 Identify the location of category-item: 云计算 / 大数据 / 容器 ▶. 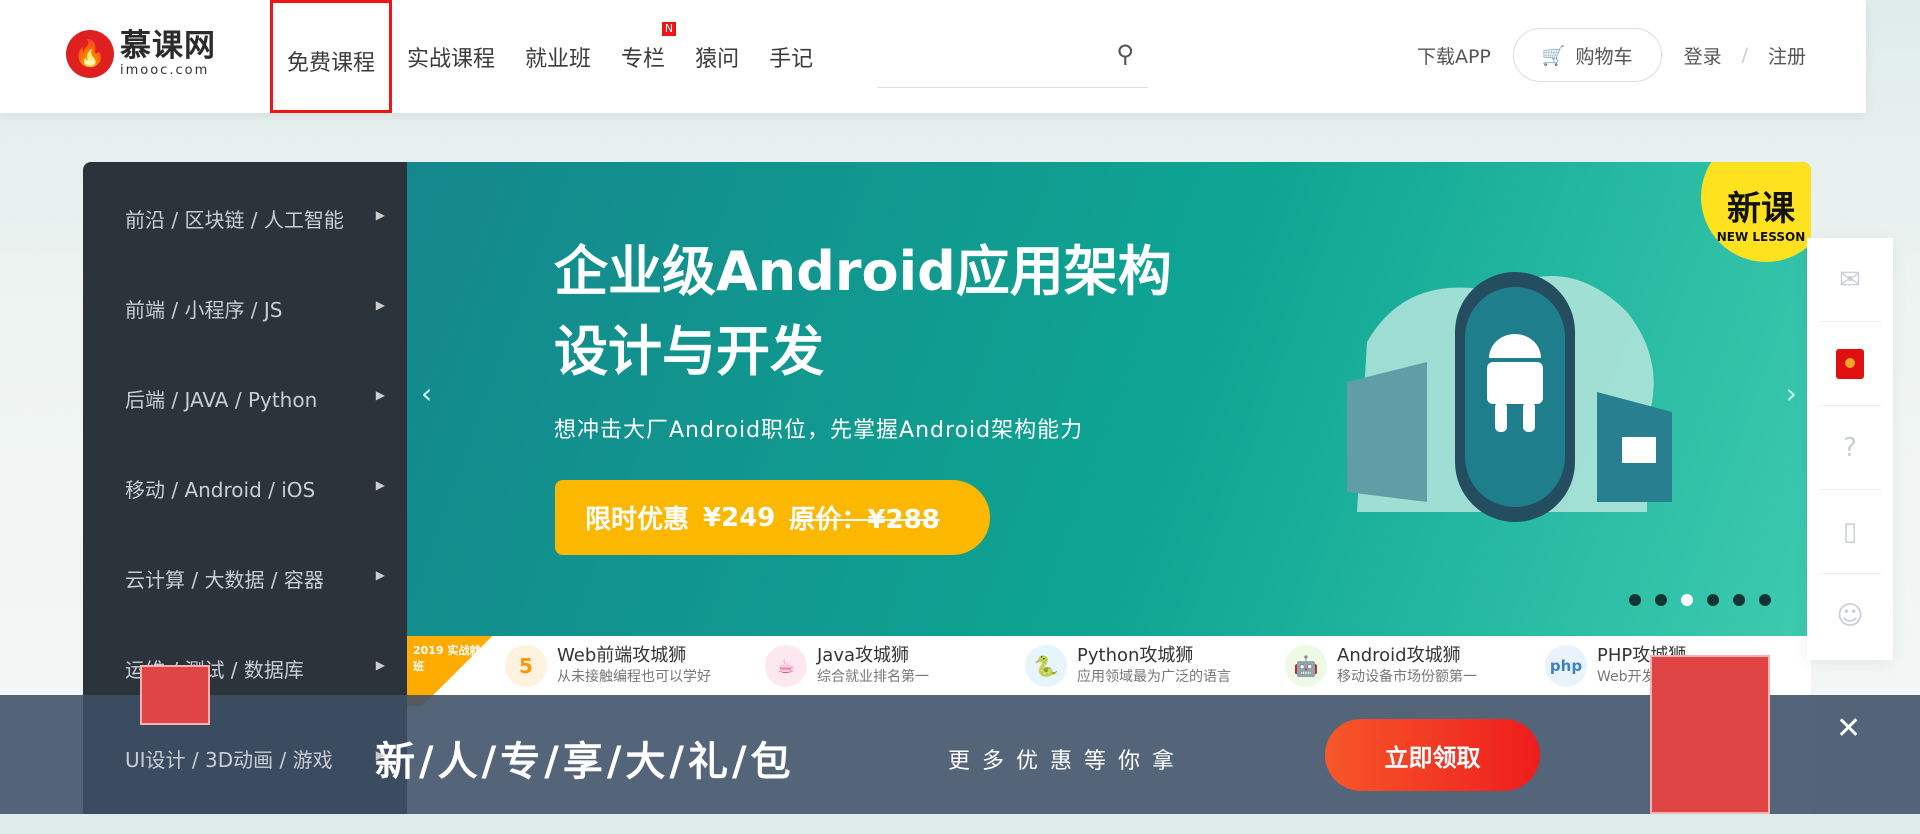
(245, 609).